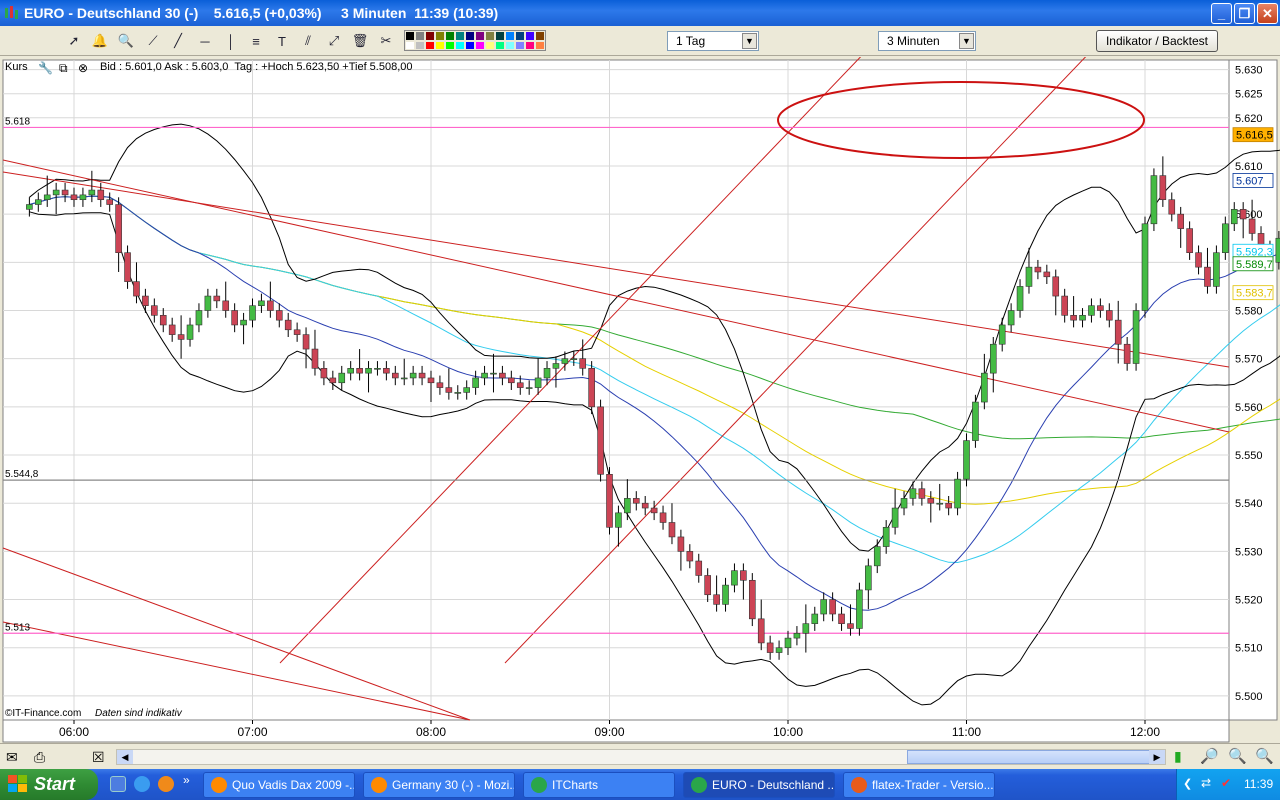 This screenshot has height=800, width=1280. Describe the element at coordinates (142, 784) in the screenshot. I see `internet-explorer-icon` at that location.